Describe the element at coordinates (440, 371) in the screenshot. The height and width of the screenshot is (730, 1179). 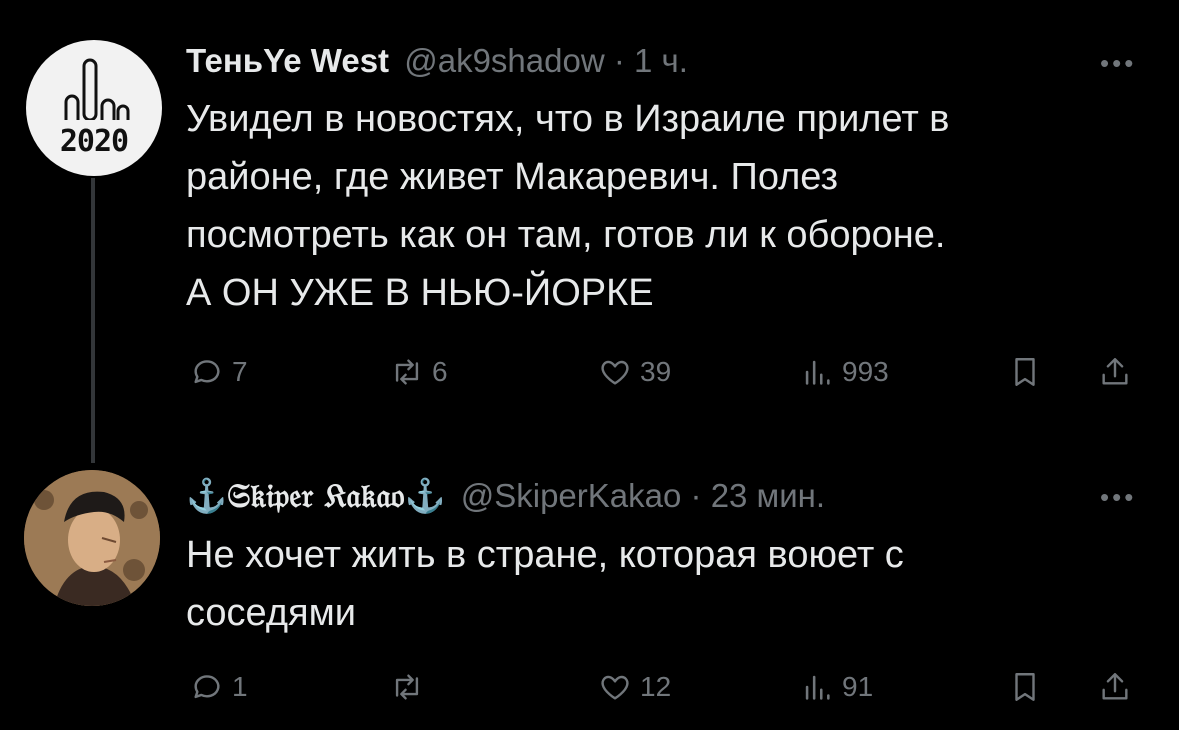
I see `retweet-count: 6` at that location.